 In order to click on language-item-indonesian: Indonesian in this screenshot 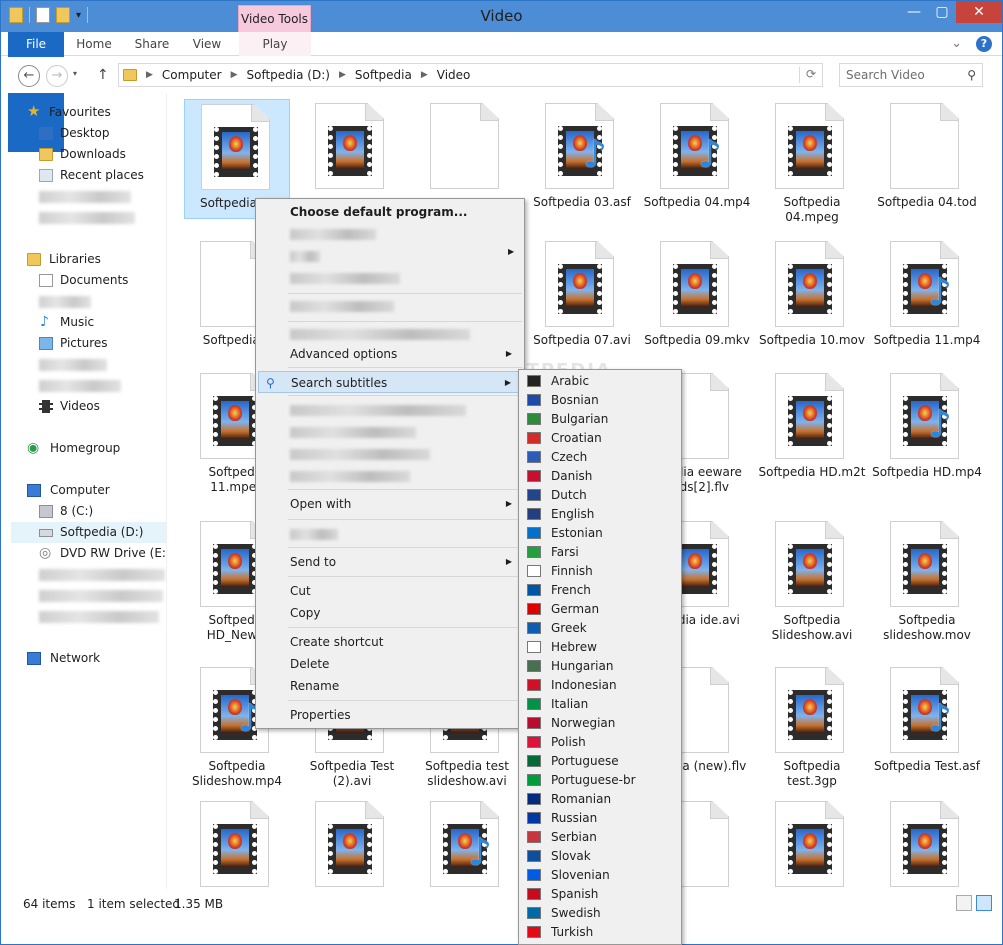, I will do `click(569, 685)`.